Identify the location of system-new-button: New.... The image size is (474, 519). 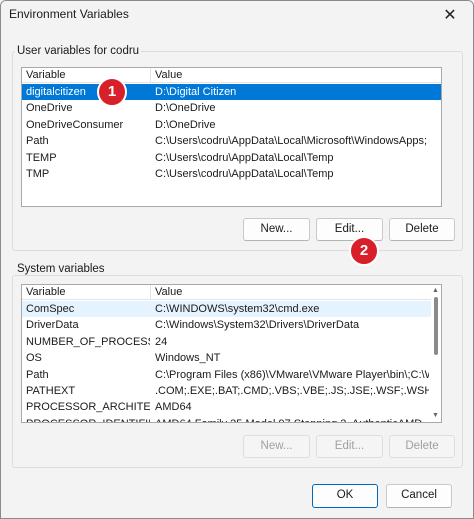
(276, 446).